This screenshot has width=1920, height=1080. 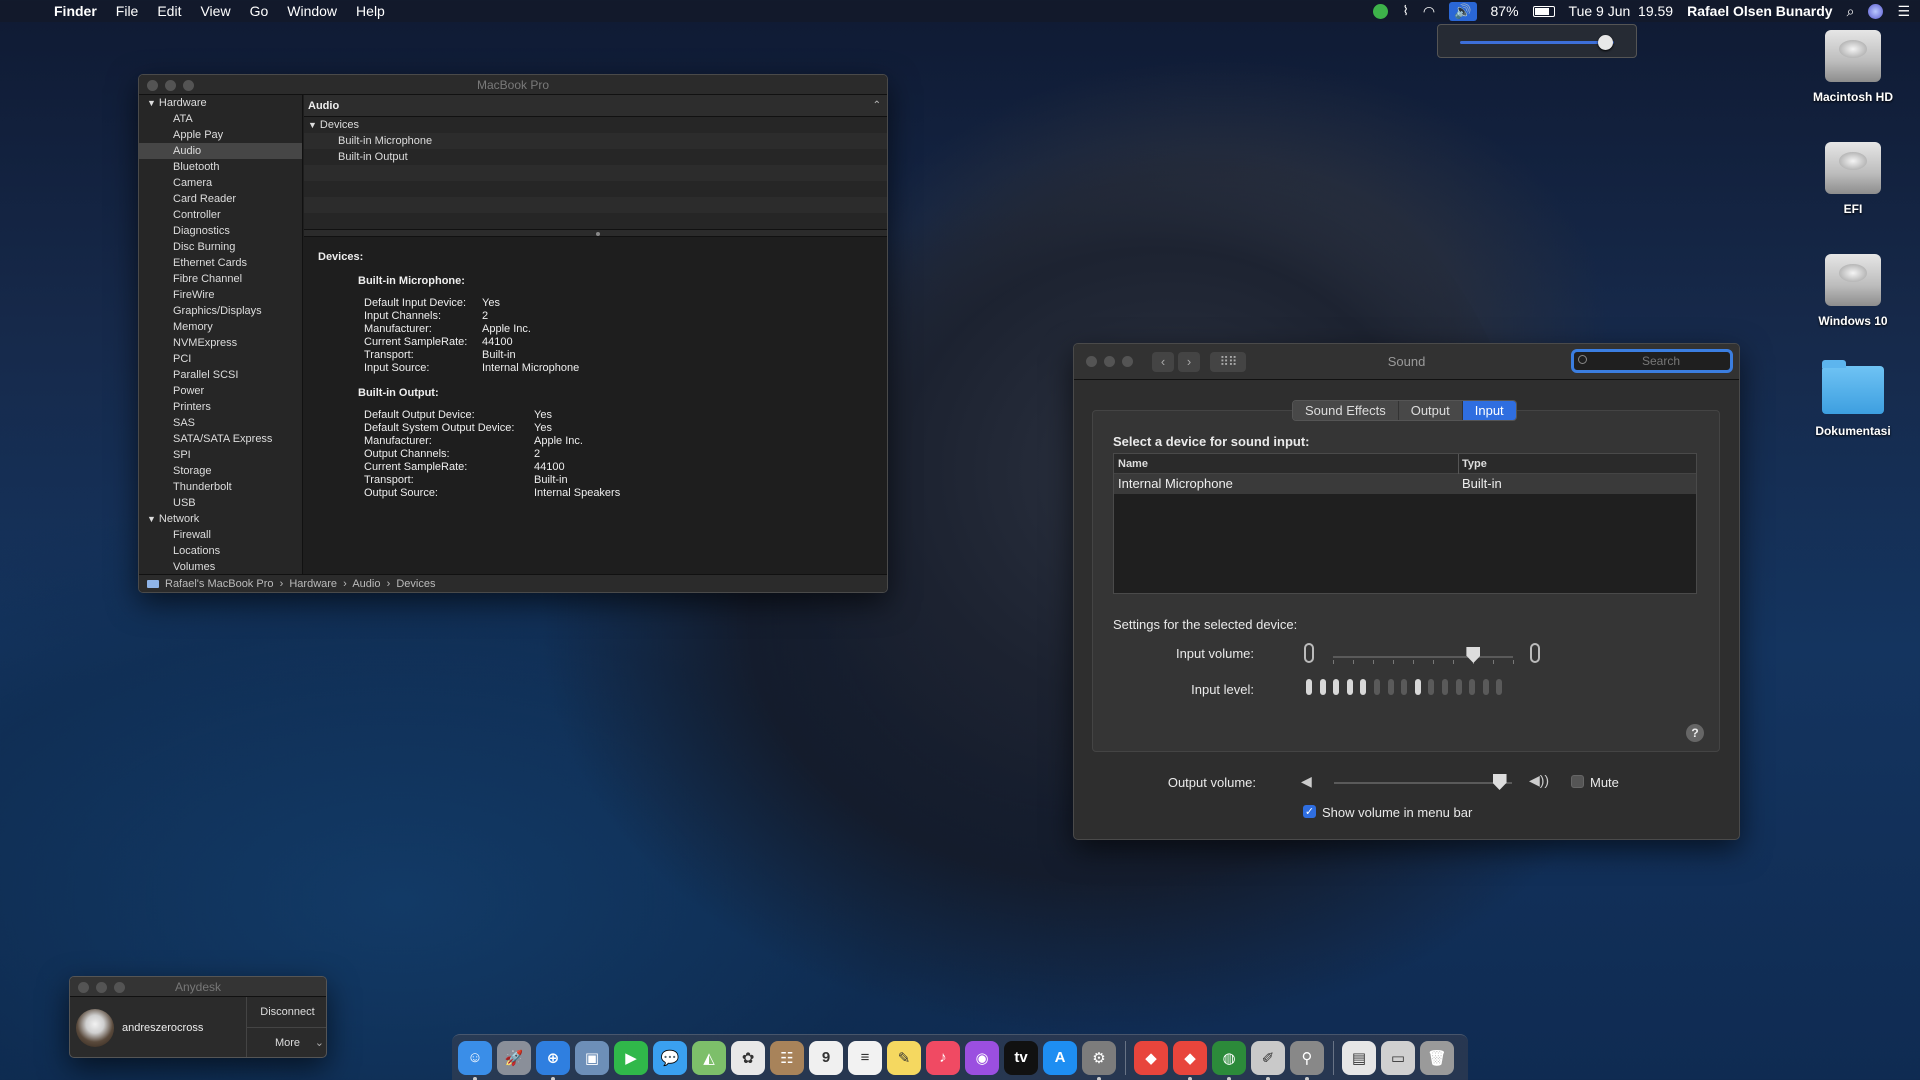 What do you see at coordinates (1021, 1057) in the screenshot?
I see `tv-icon: tv` at bounding box center [1021, 1057].